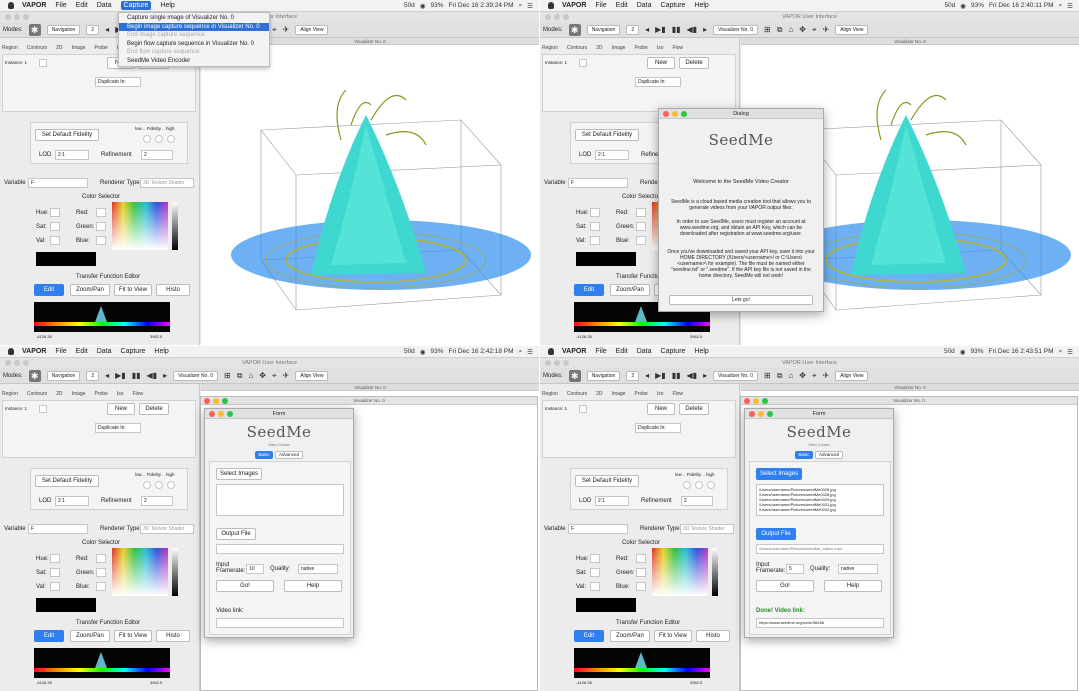  Describe the element at coordinates (676, 375) in the screenshot. I see `pause-icon: ▮▮` at that location.